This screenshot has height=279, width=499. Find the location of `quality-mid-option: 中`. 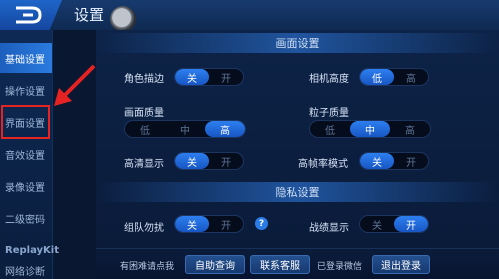

quality-mid-option: 中 is located at coordinates (185, 129).